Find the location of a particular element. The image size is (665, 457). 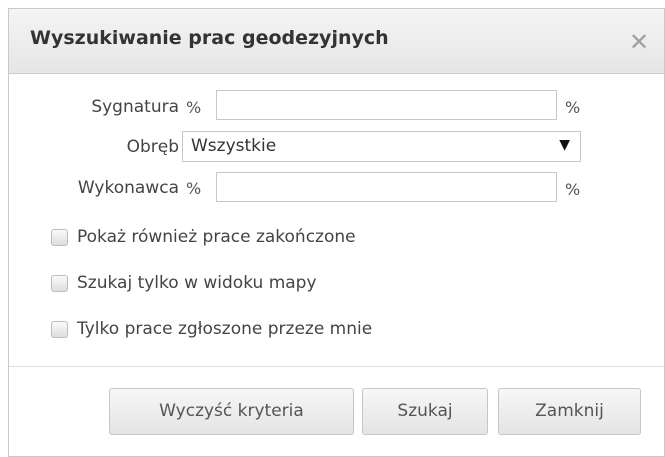

signature-suffix: % is located at coordinates (573, 107).